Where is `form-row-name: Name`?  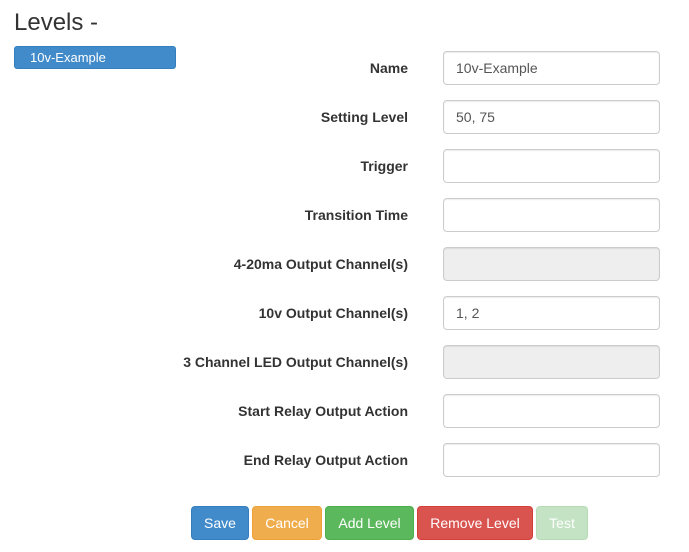 form-row-name: Name is located at coordinates (344, 68).